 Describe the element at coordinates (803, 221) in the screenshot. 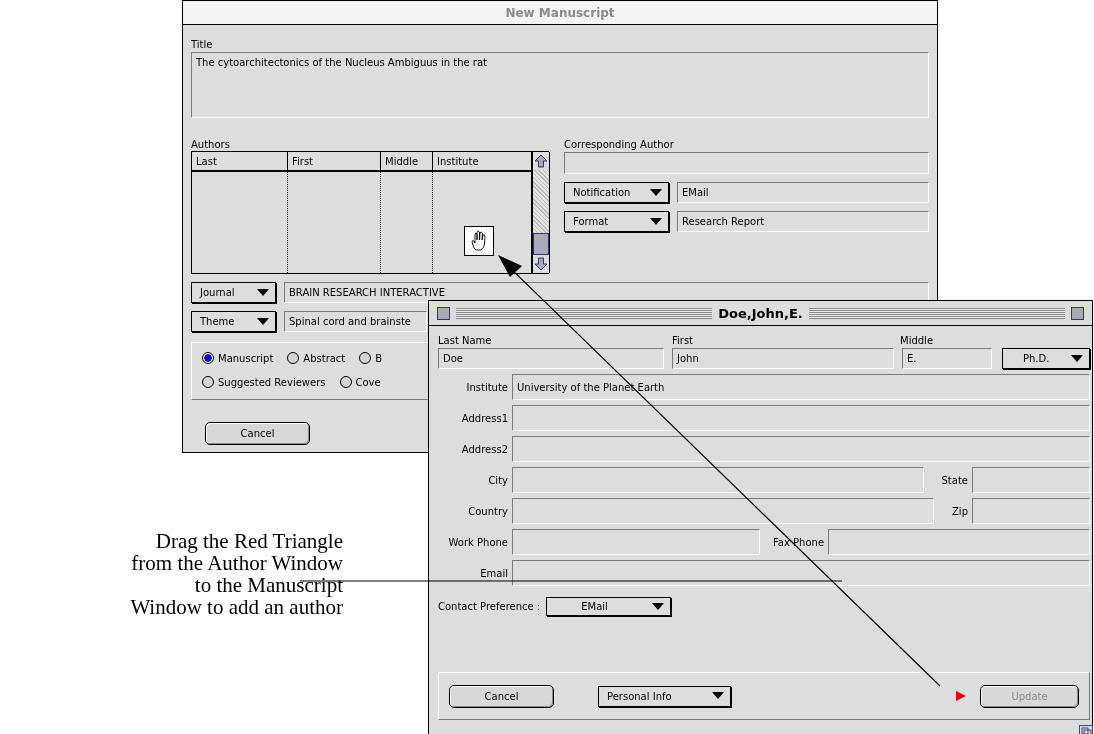

I see `value-field: Research Report` at that location.